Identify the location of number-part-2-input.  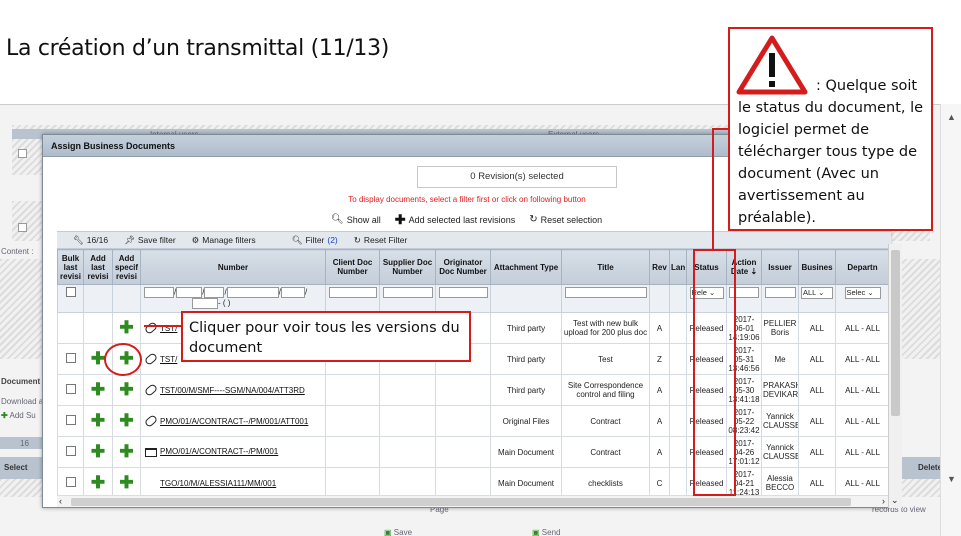
(189, 292).